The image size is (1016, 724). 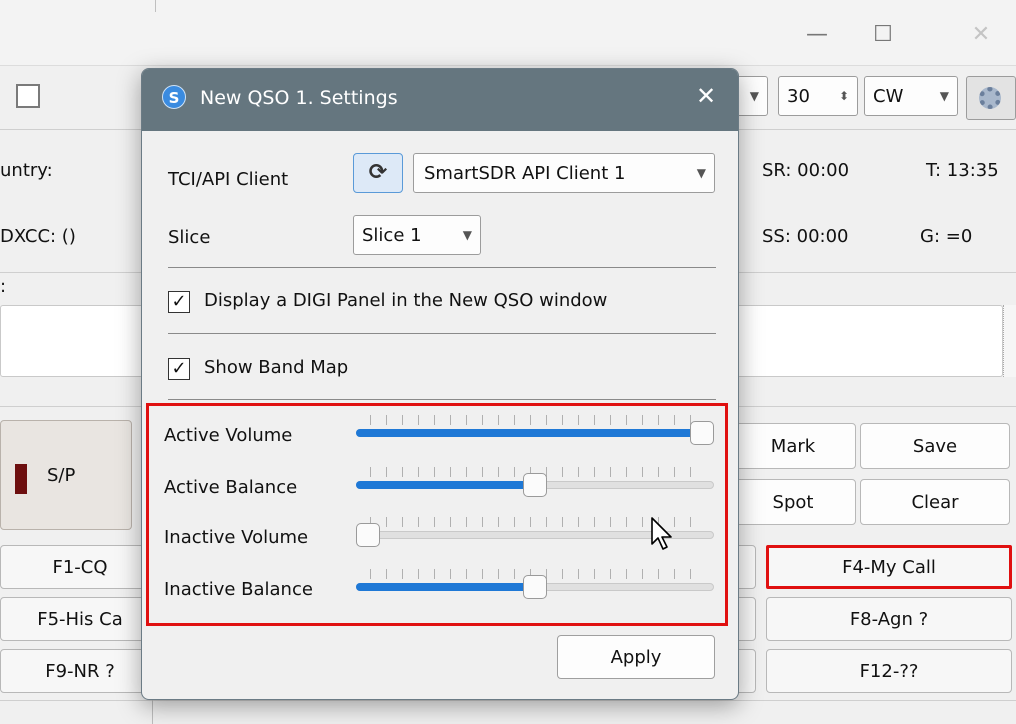 What do you see at coordinates (793, 502) in the screenshot?
I see `spot-button: Spot` at bounding box center [793, 502].